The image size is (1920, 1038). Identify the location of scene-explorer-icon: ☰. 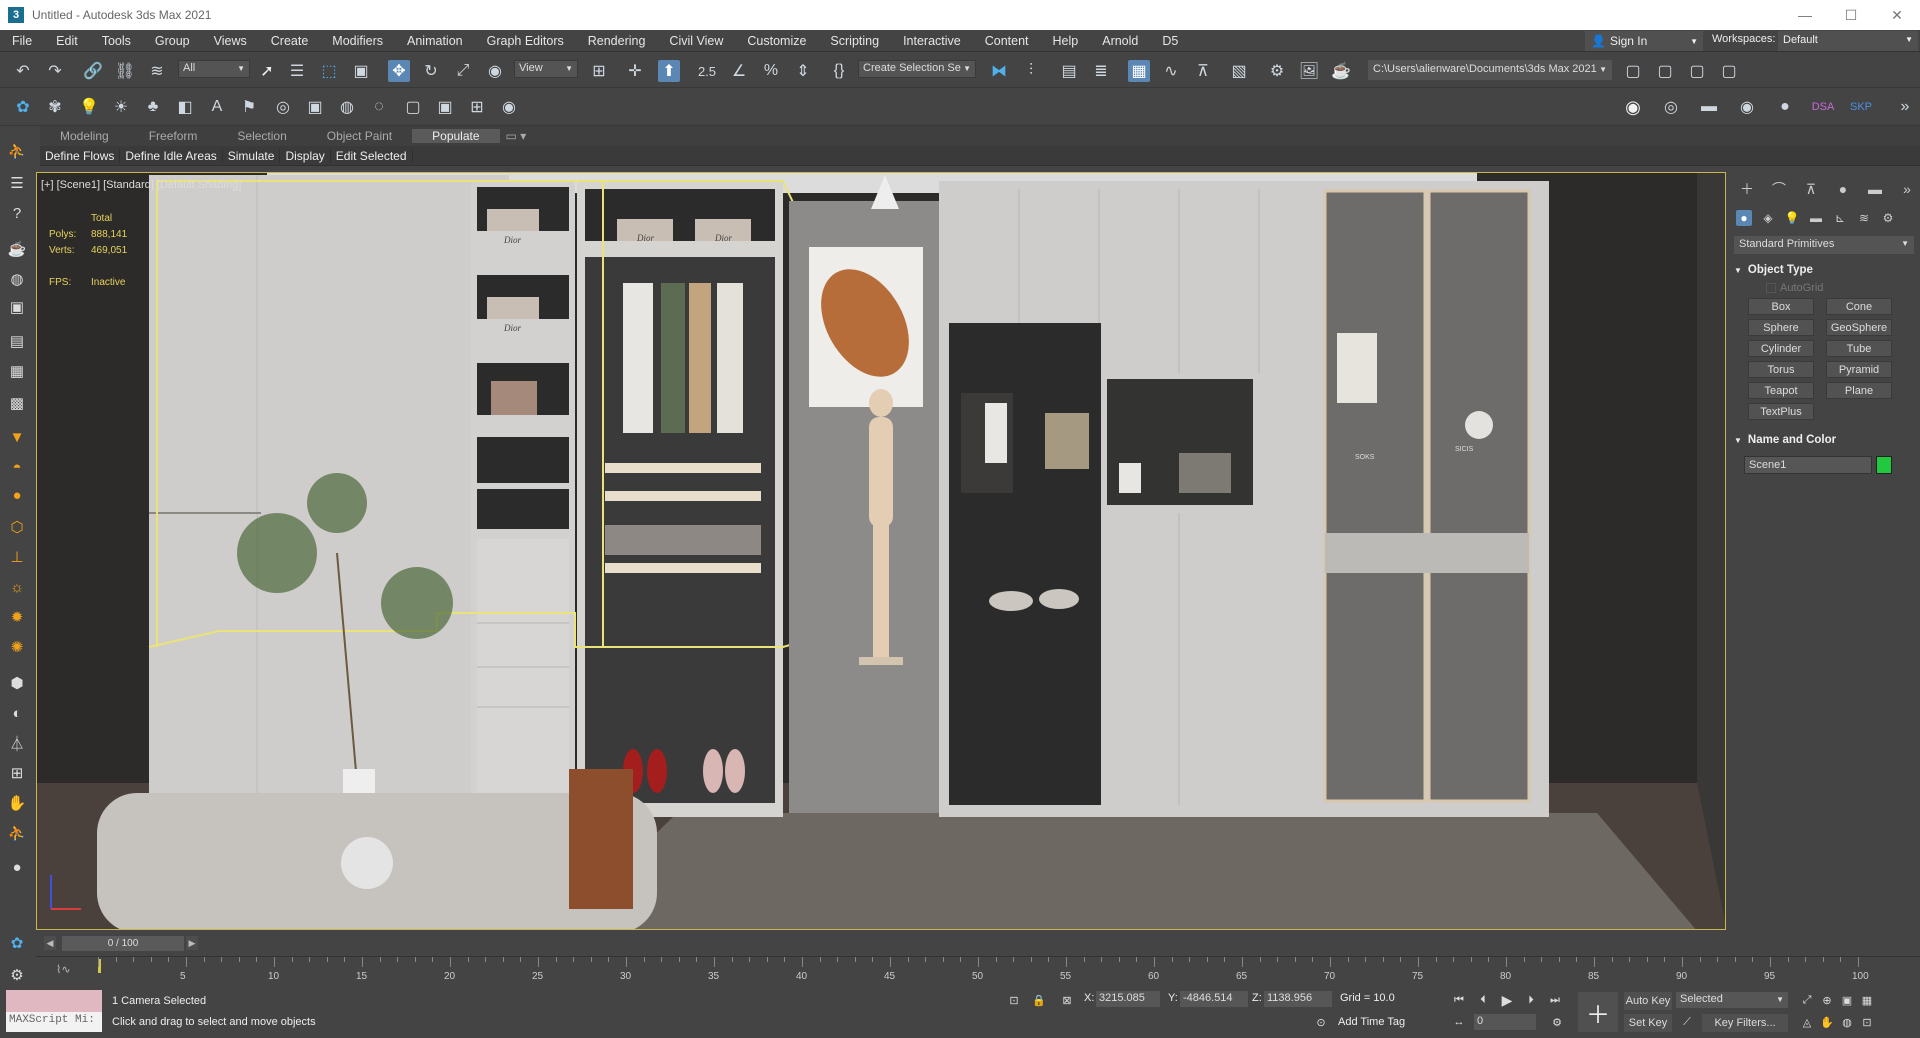
(17, 183).